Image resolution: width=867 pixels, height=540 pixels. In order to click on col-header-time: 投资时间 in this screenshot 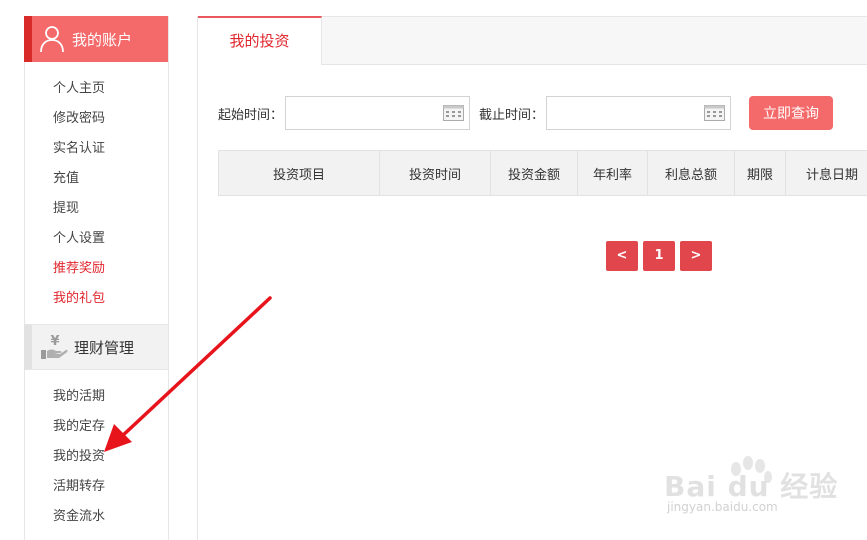, I will do `click(435, 173)`.